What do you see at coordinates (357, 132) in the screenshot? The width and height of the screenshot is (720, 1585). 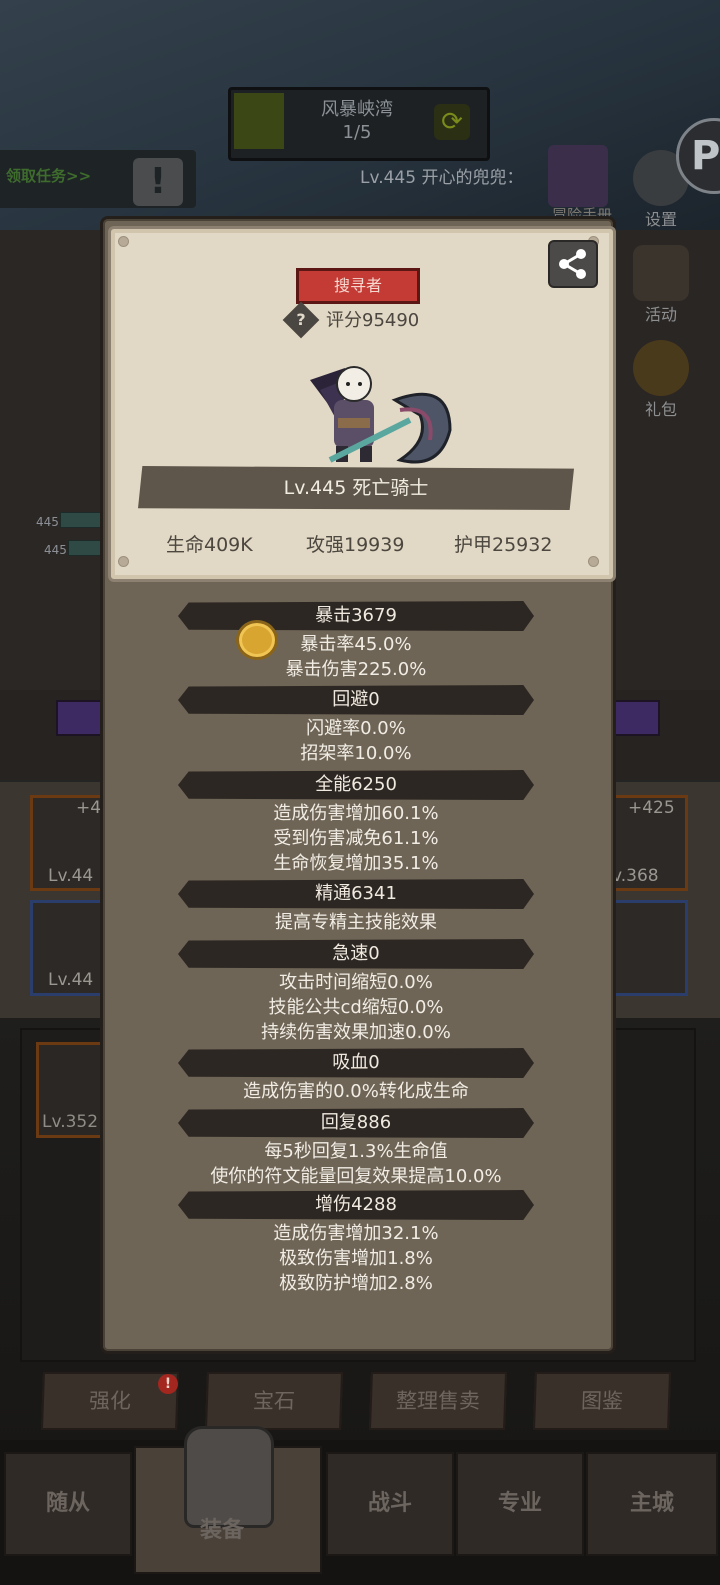 I see `stage-progress: 1/5` at bounding box center [357, 132].